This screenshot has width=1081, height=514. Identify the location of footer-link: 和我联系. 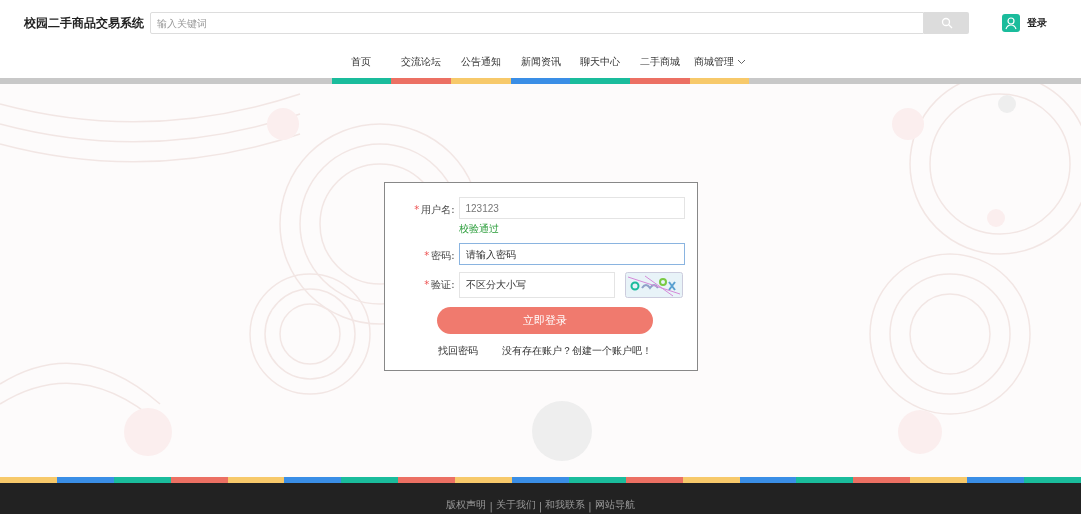
(565, 505).